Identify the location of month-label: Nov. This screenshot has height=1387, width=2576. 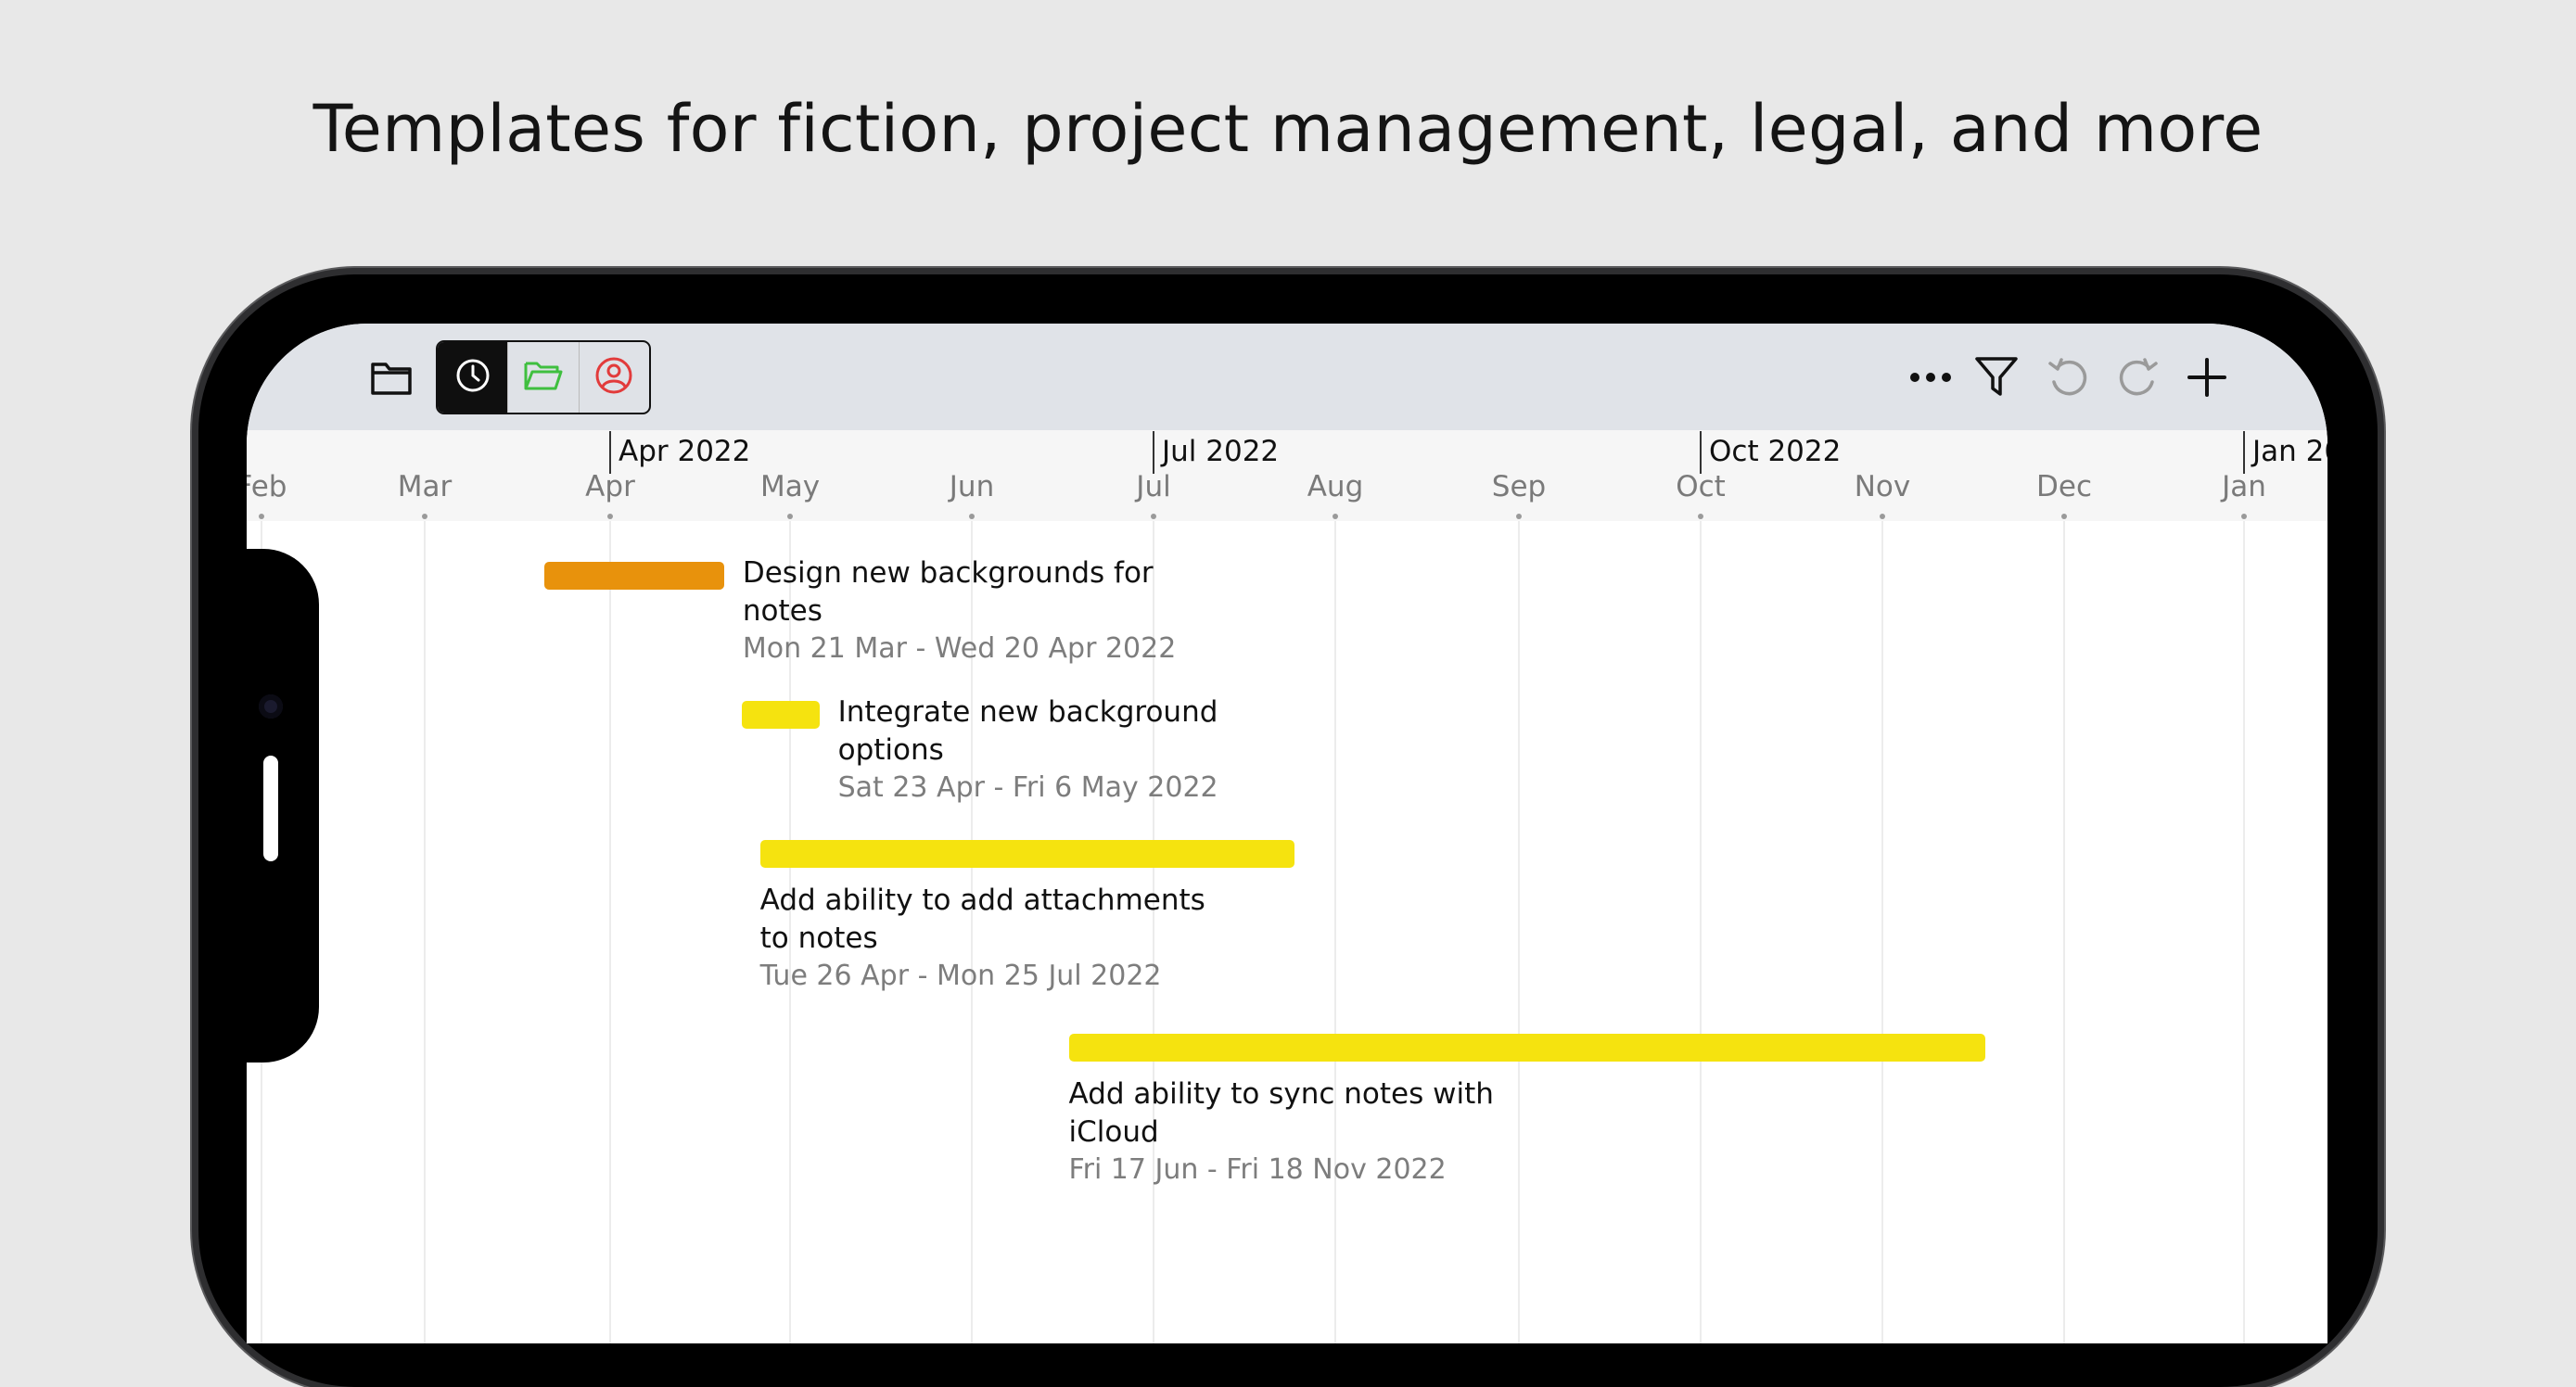
(1882, 486).